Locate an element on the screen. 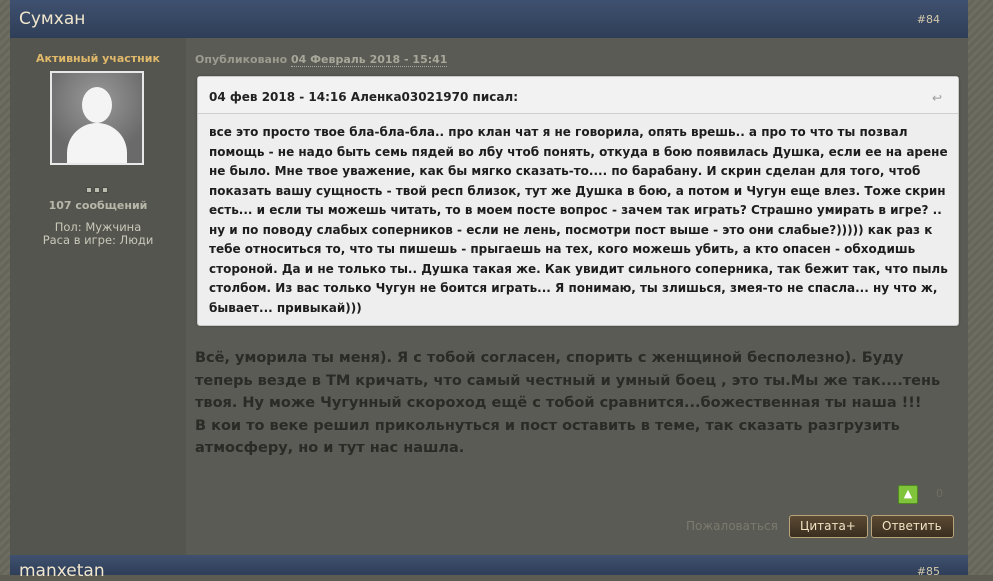  quote-link-icon: ↩ is located at coordinates (937, 98).